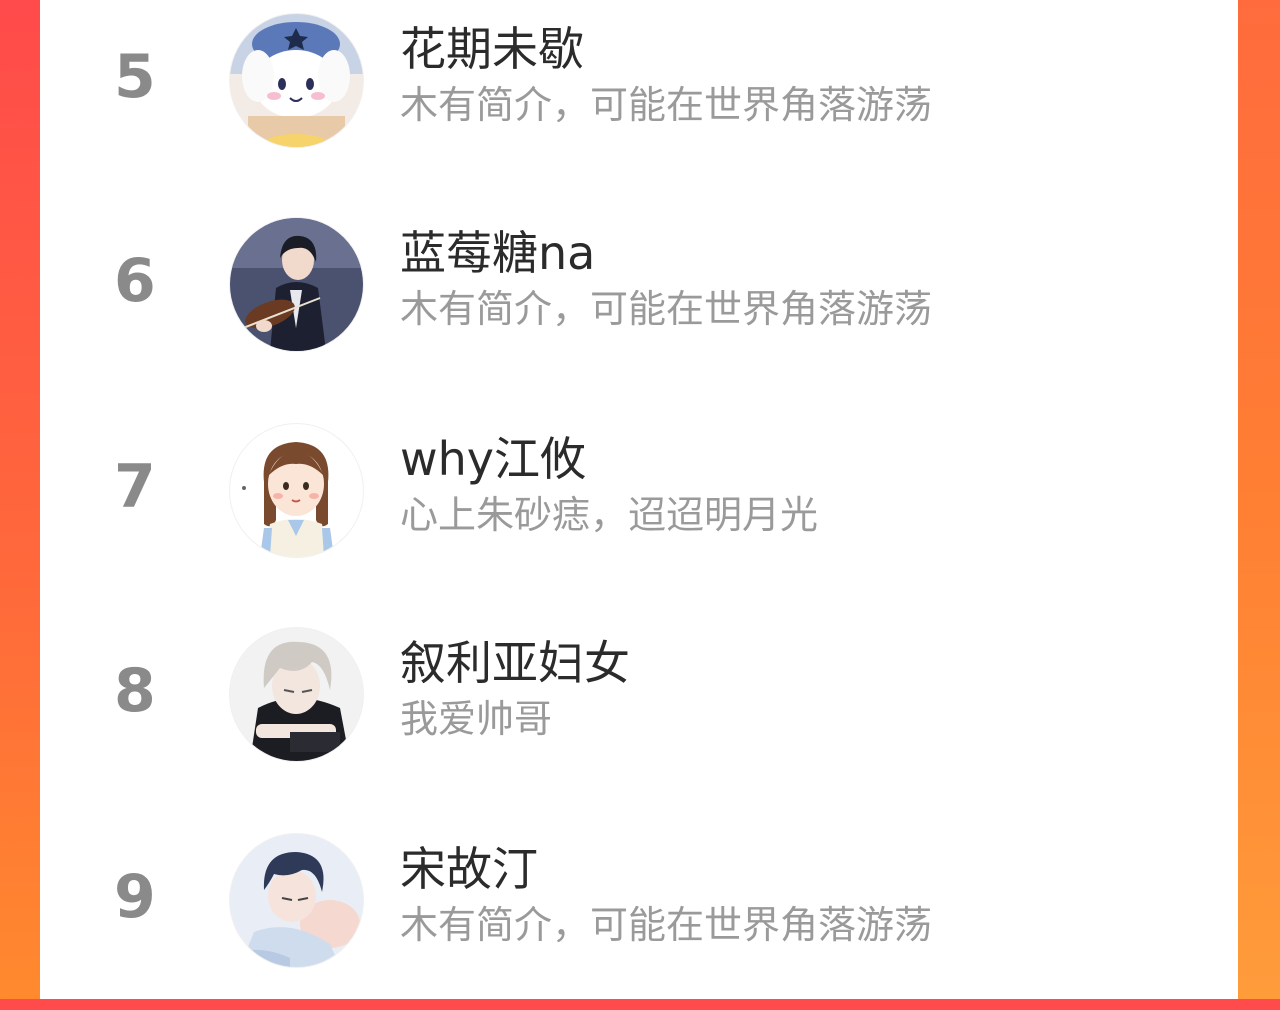  Describe the element at coordinates (515, 663) in the screenshot. I see `user-name: 叙利亚妇女` at that location.